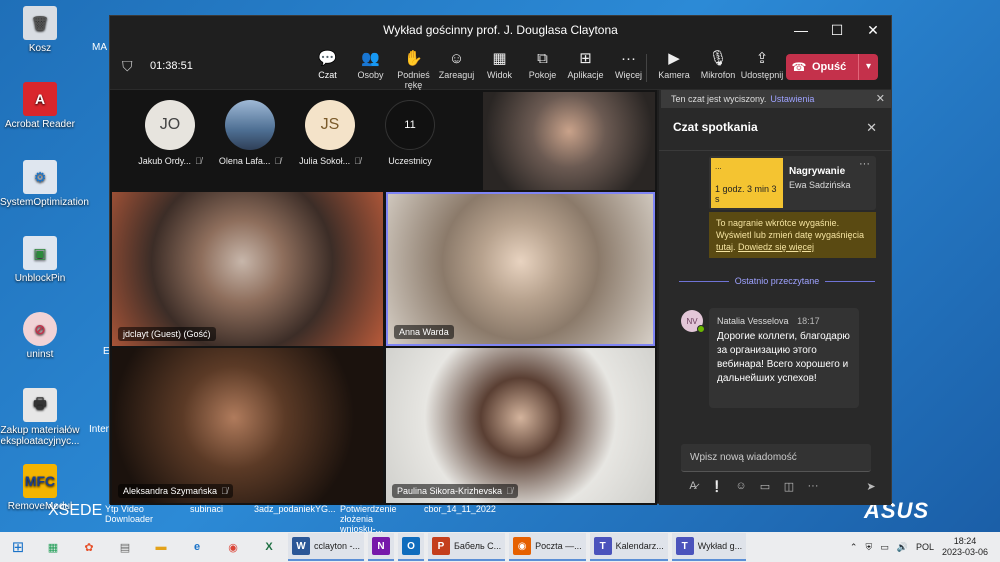 The image size is (1000, 562). Describe the element at coordinates (925, 547) in the screenshot. I see `language-indicator: POL` at that location.